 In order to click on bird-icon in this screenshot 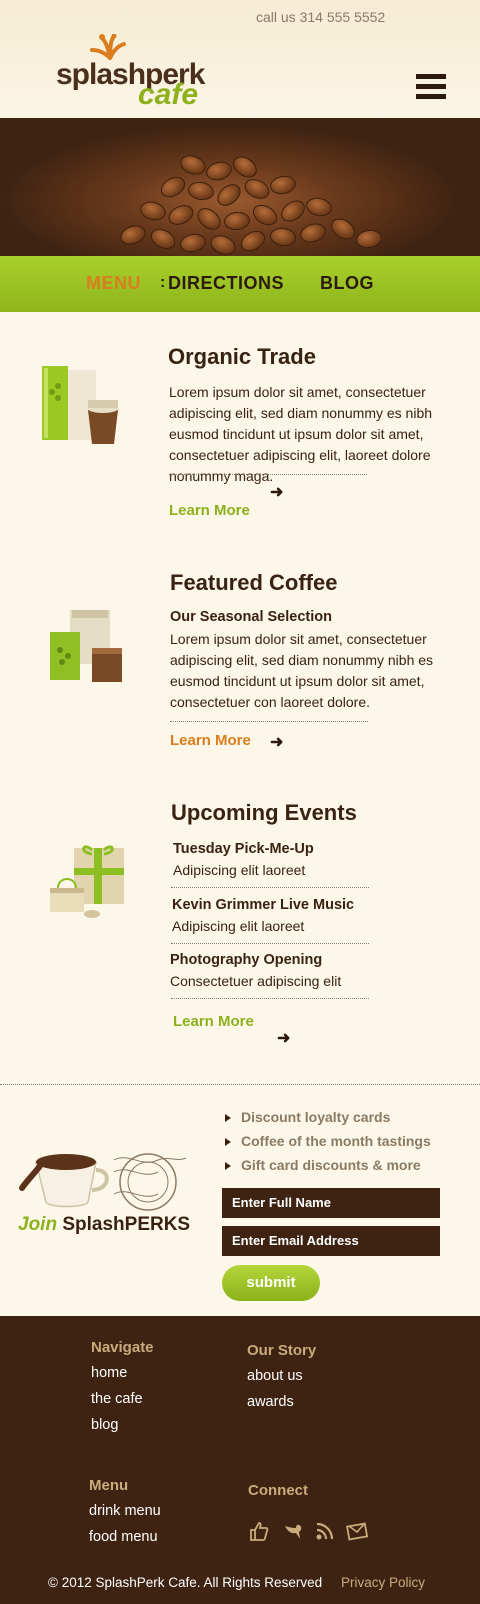, I will do `click(293, 1531)`.